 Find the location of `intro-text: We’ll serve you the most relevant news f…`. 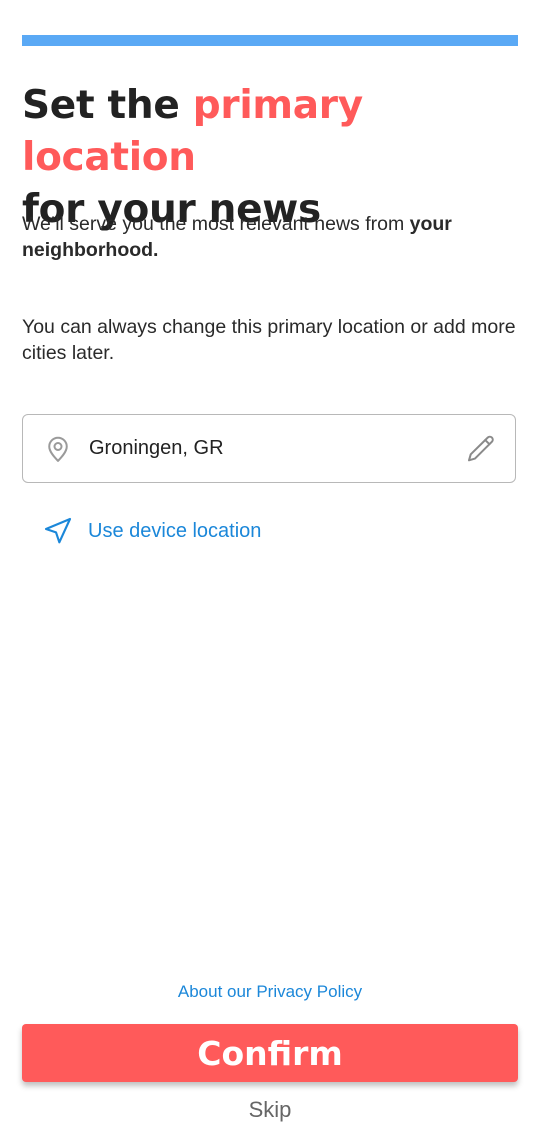

intro-text: We’ll serve you the most relevant news f… is located at coordinates (216, 224).